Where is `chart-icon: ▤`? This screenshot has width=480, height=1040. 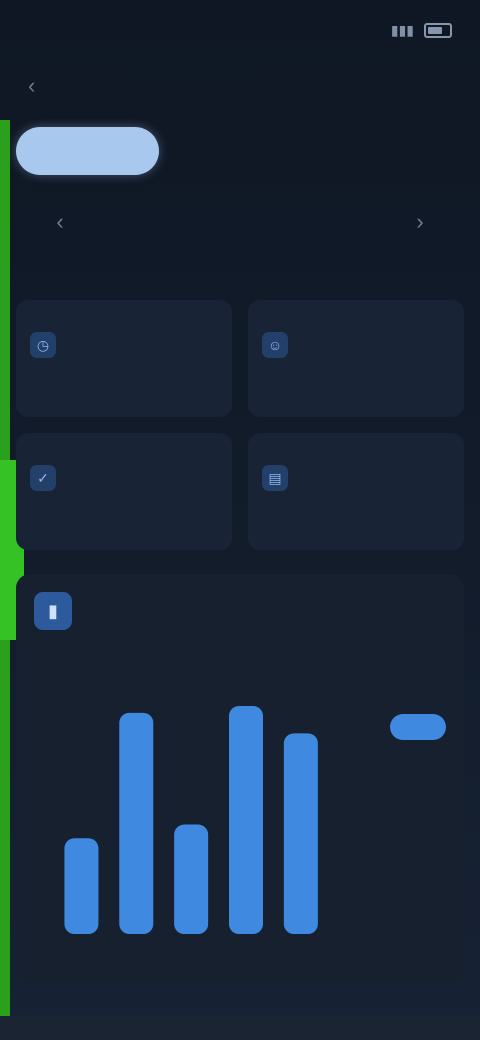
chart-icon: ▤ is located at coordinates (275, 478).